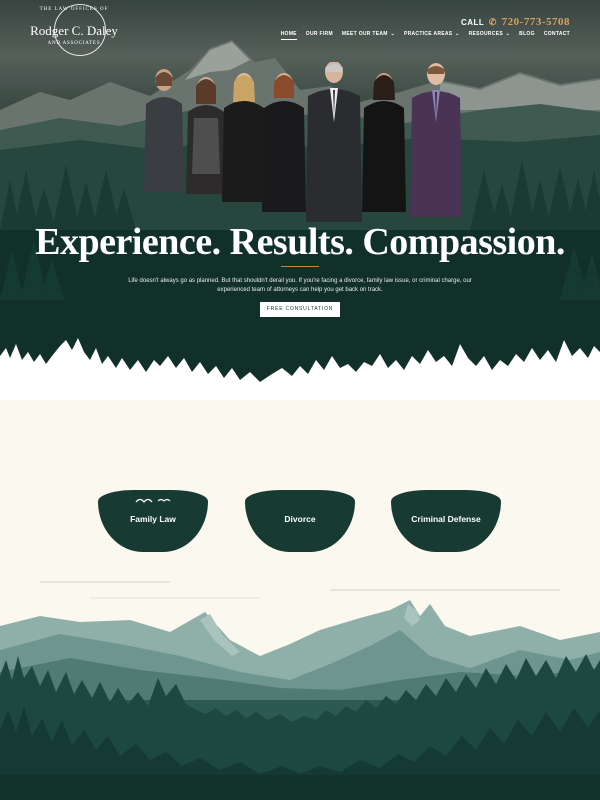 The width and height of the screenshot is (600, 800). What do you see at coordinates (74, 43) in the screenshot?
I see `logo-ring-bottom: AND ASSOCIATES` at bounding box center [74, 43].